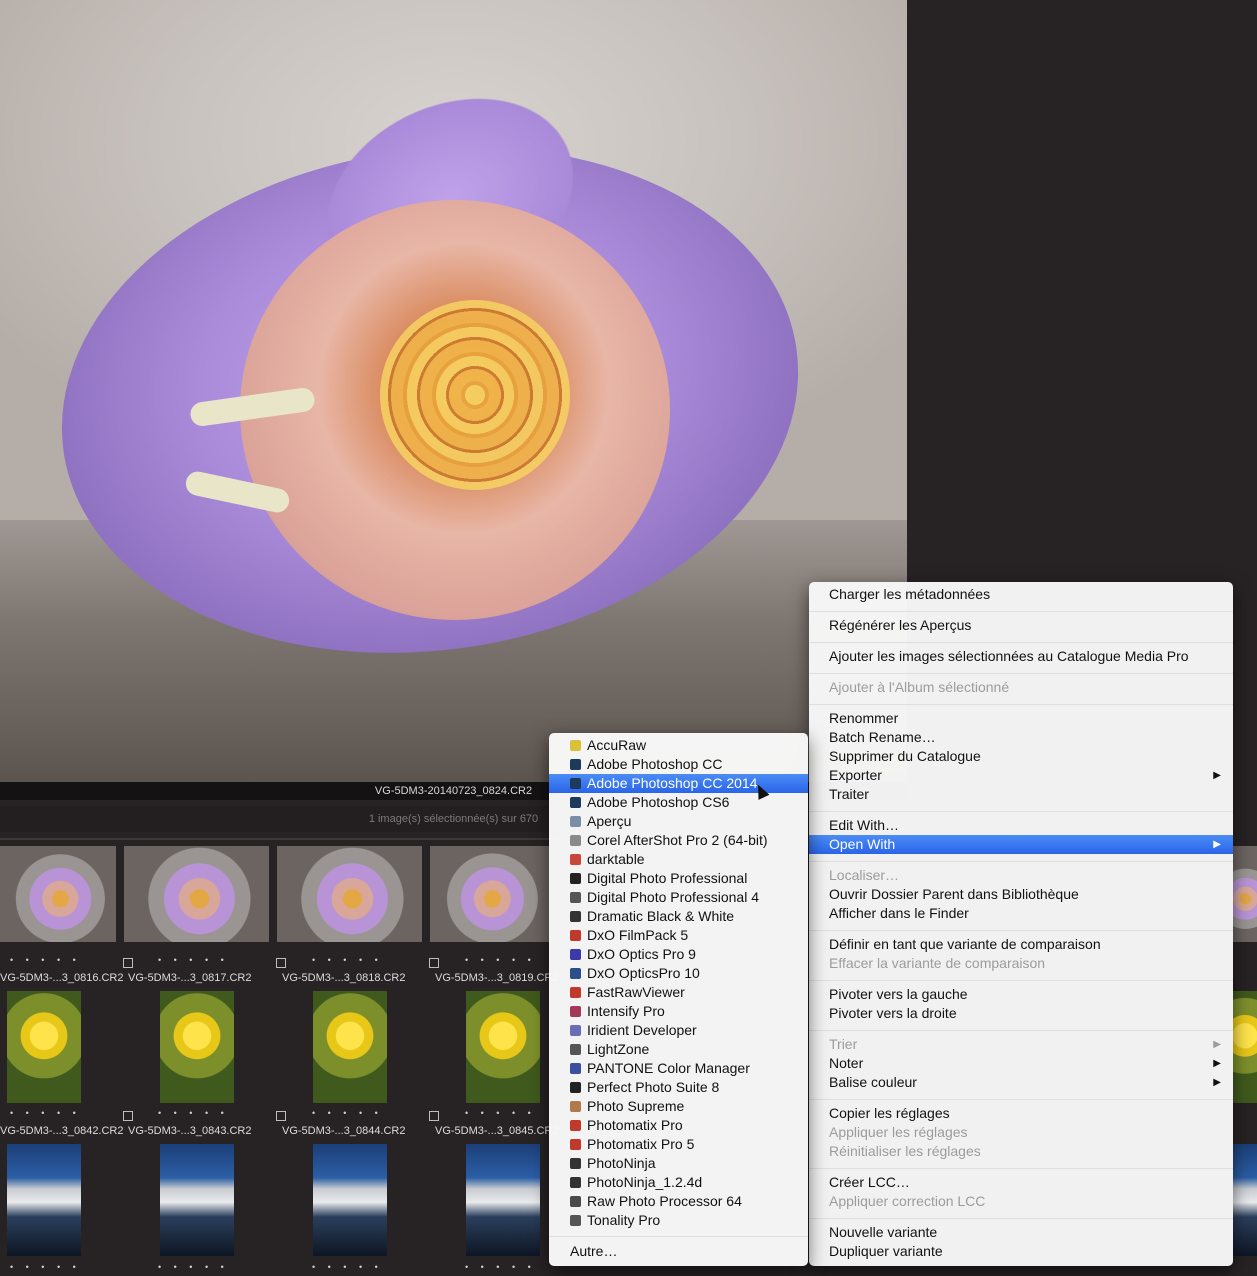 The height and width of the screenshot is (1276, 1257). What do you see at coordinates (1021, 1082) in the screenshot?
I see `menu-item-balise-couleur: Balise couleur ▶` at bounding box center [1021, 1082].